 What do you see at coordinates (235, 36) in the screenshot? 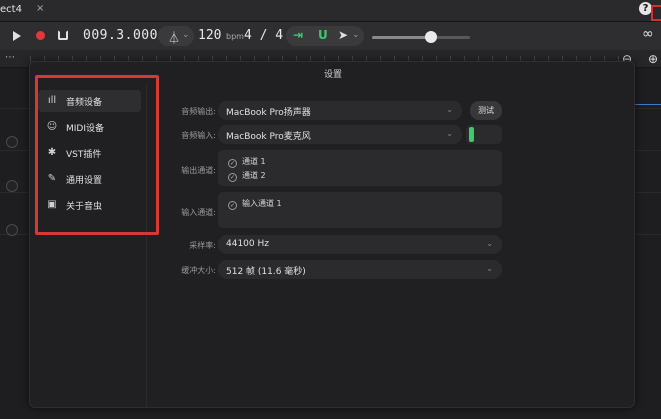
I see `tempo-unit: bpm` at bounding box center [235, 36].